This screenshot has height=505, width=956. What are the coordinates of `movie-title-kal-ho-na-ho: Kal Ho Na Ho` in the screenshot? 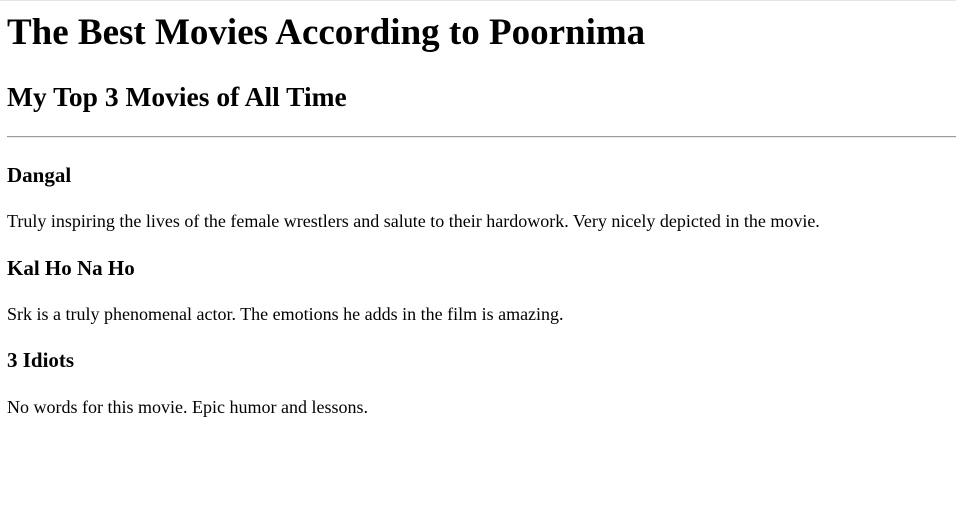 It's located at (71, 268).